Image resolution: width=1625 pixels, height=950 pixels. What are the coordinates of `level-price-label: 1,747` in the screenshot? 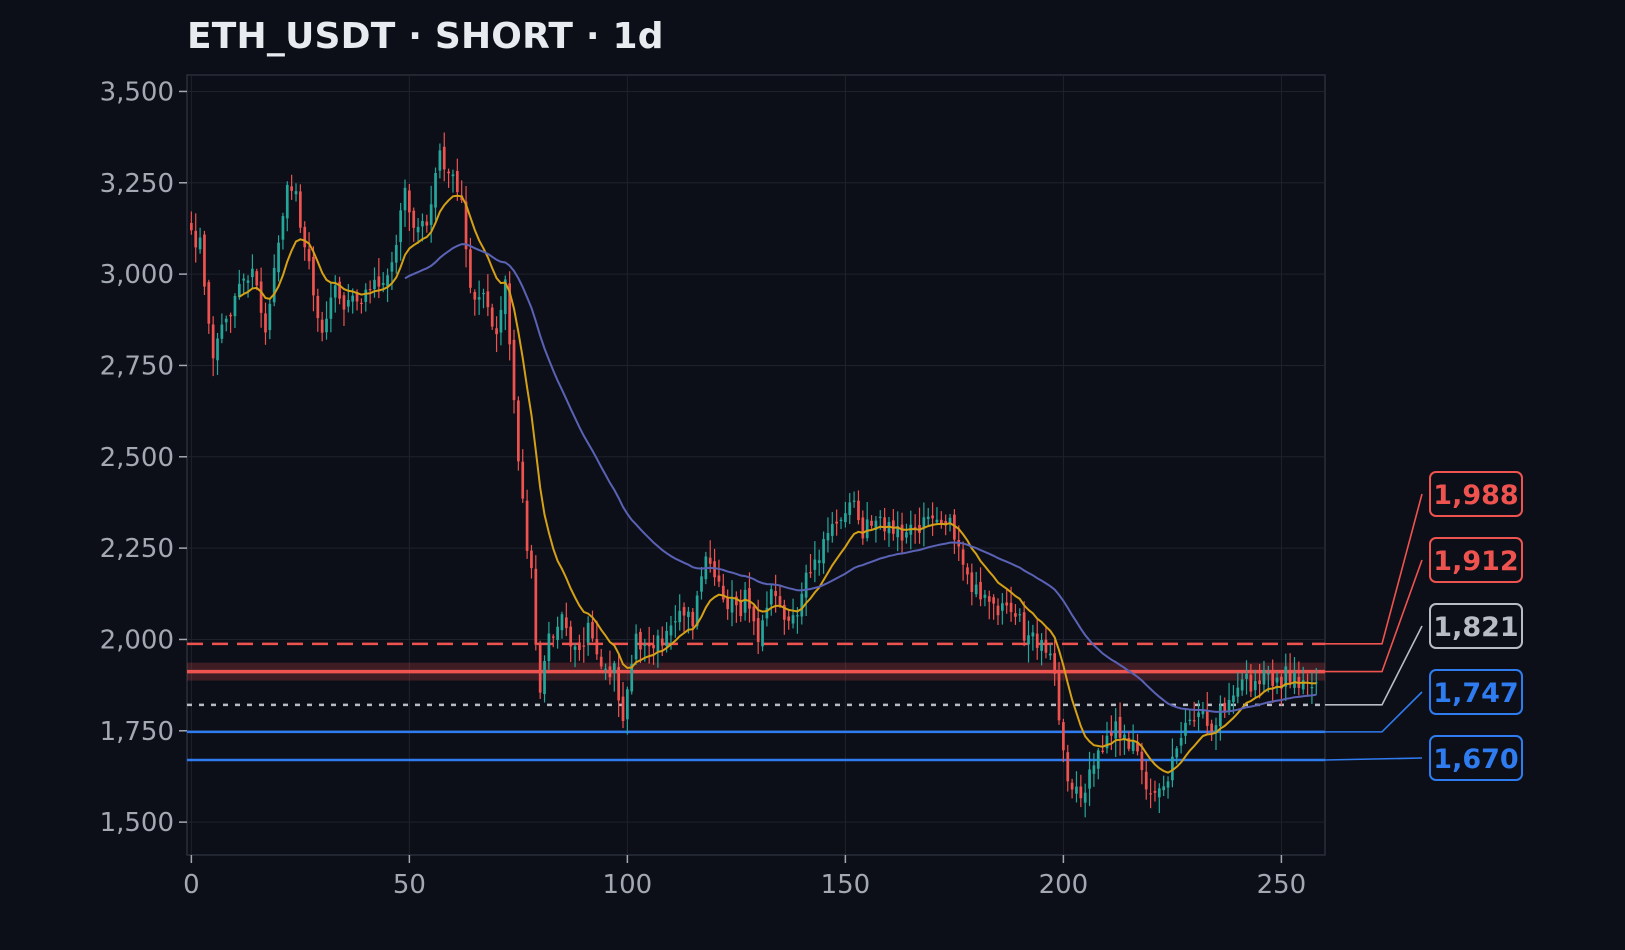 It's located at (1475, 693).